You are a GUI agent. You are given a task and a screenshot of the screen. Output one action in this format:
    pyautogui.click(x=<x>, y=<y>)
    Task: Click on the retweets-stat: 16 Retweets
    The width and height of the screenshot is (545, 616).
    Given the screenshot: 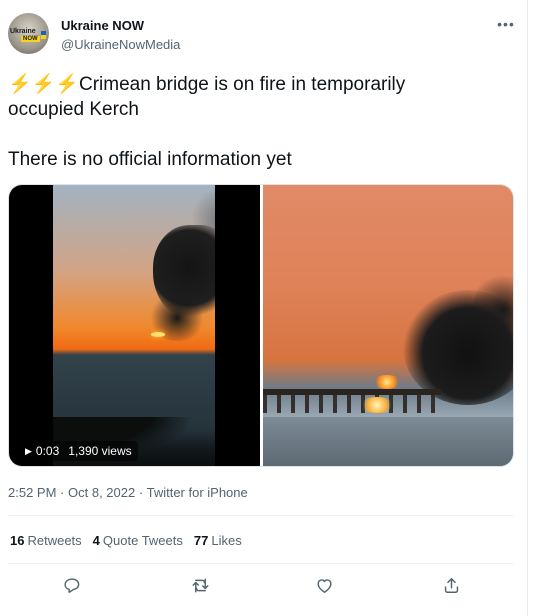 What is the action you would take?
    pyautogui.click(x=46, y=540)
    